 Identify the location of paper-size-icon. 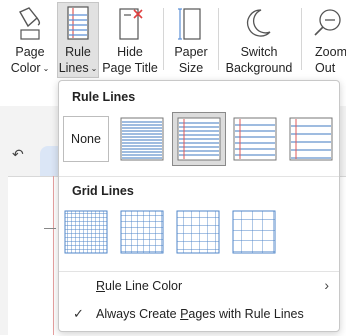
(191, 22).